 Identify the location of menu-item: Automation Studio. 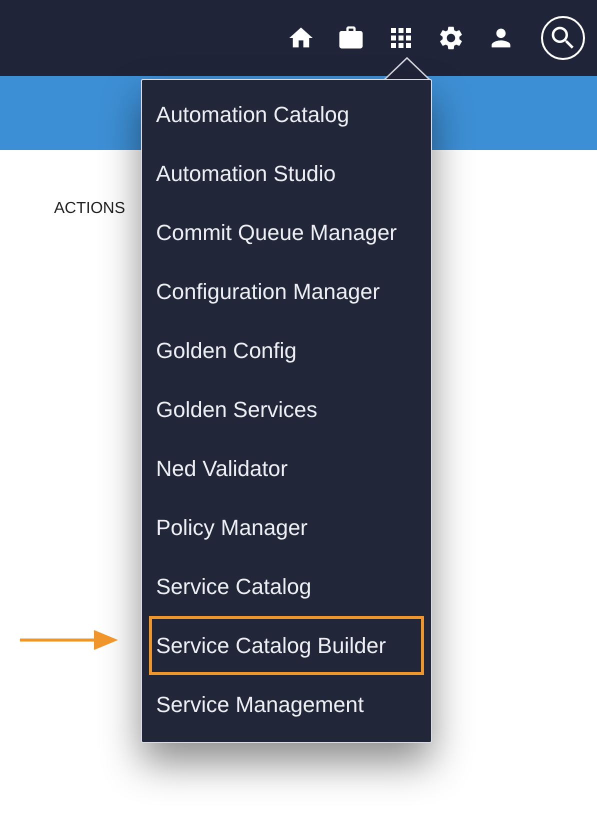
(286, 173).